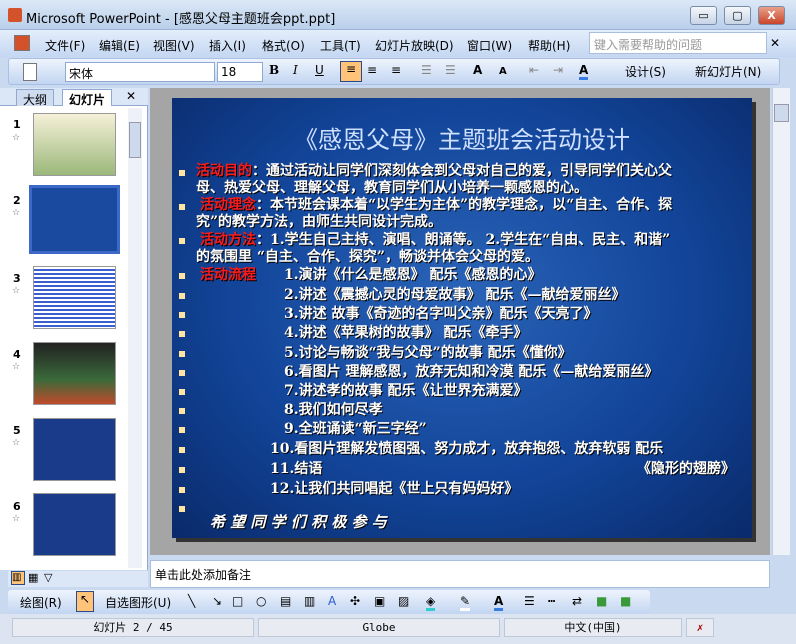 Image resolution: width=796 pixels, height=644 pixels. What do you see at coordinates (228, 275) in the screenshot?
I see `label-process: 活动流程` at bounding box center [228, 275].